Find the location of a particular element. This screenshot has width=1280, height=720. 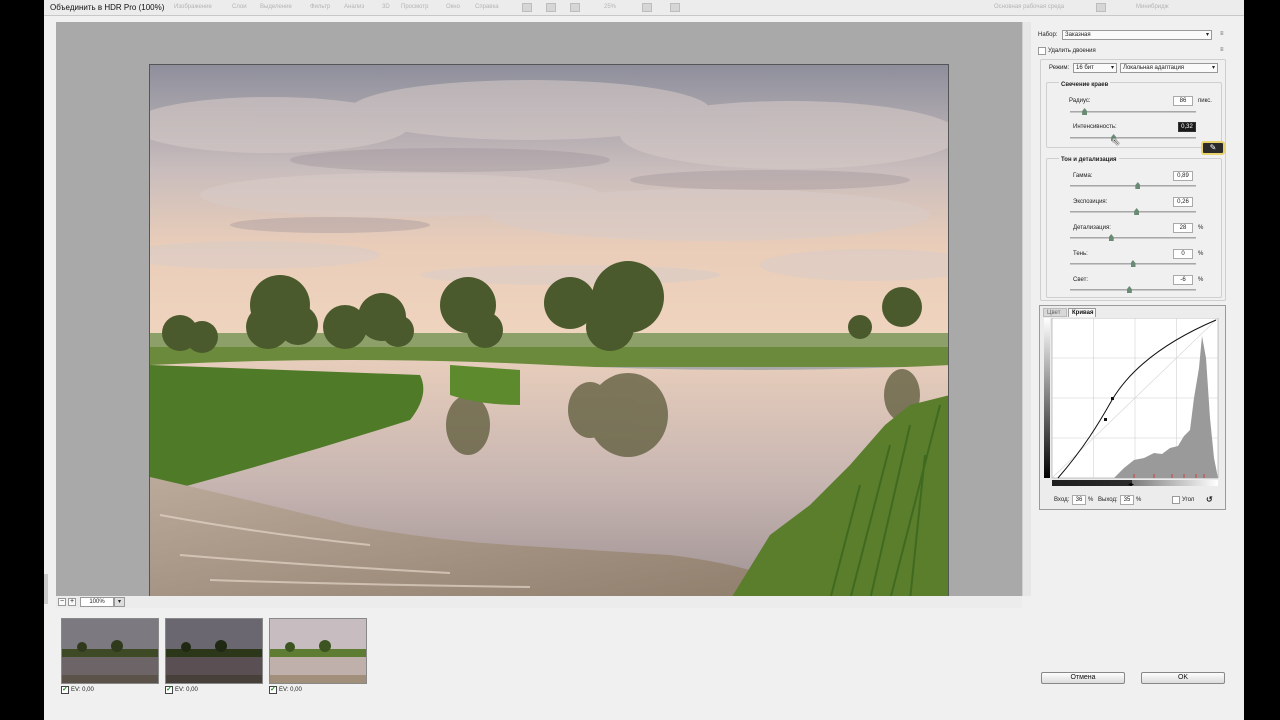

highlight-field: -6 is located at coordinates (1183, 280).